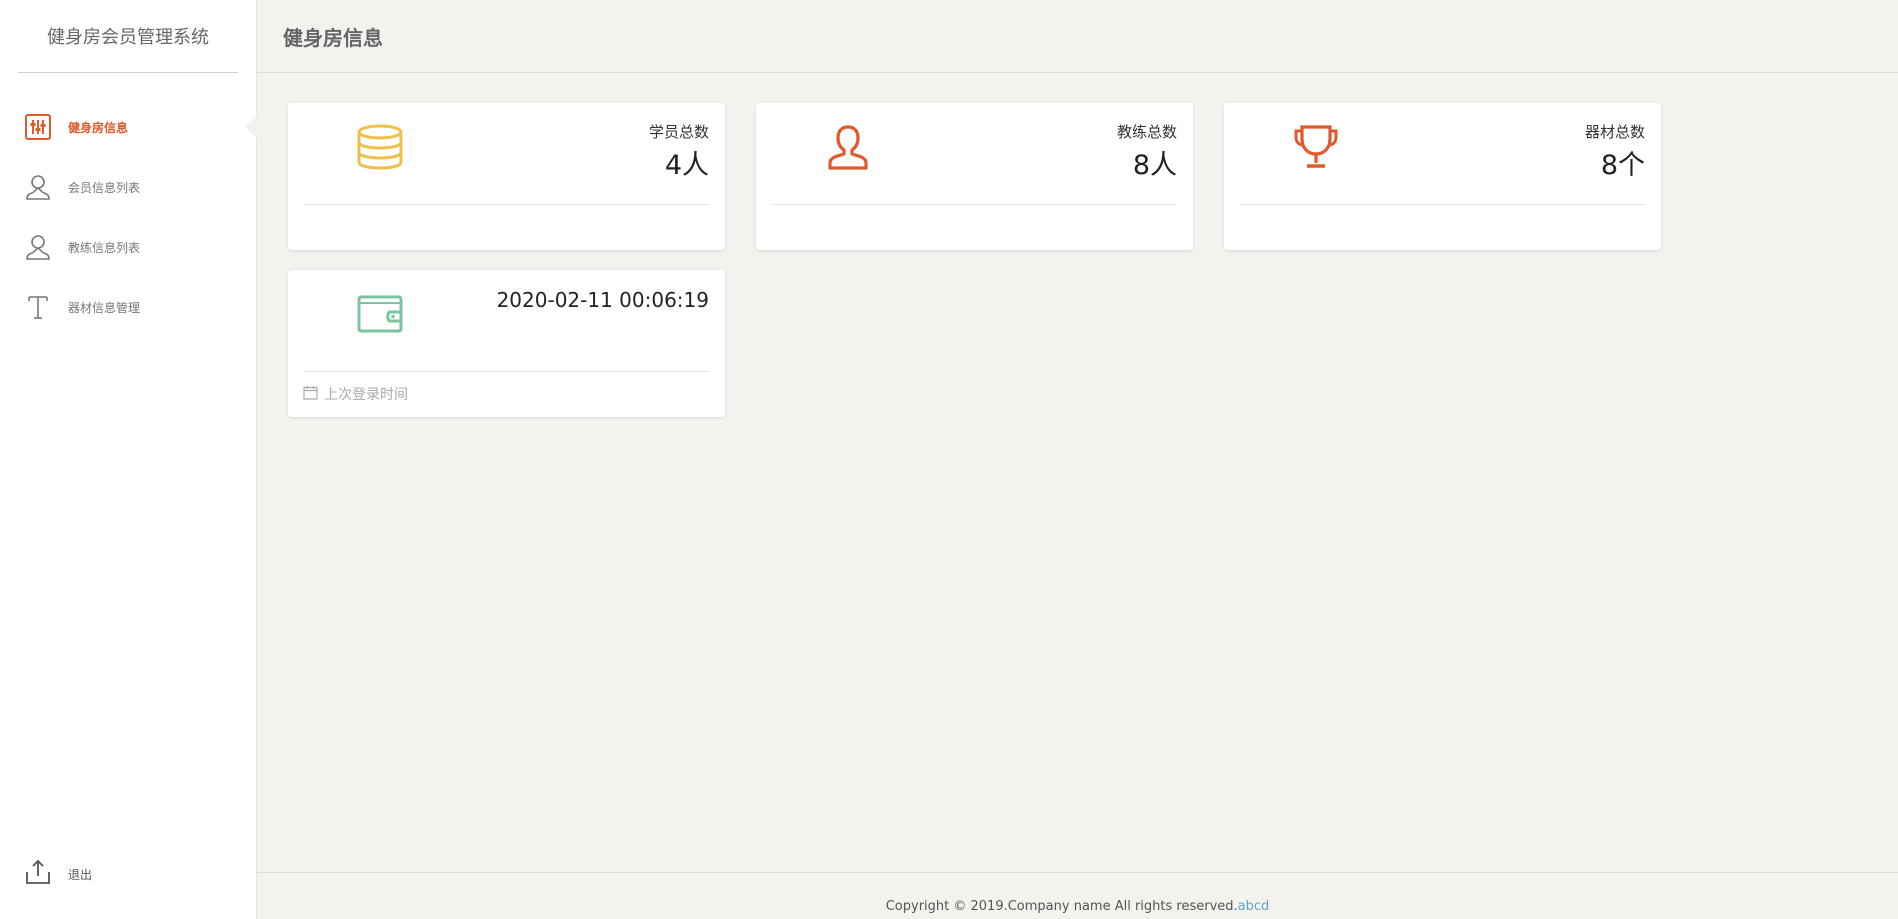 The image size is (1898, 919). What do you see at coordinates (506, 343) in the screenshot?
I see `last-login-card: 2020-02-11 00:06:19 上次登录时间` at bounding box center [506, 343].